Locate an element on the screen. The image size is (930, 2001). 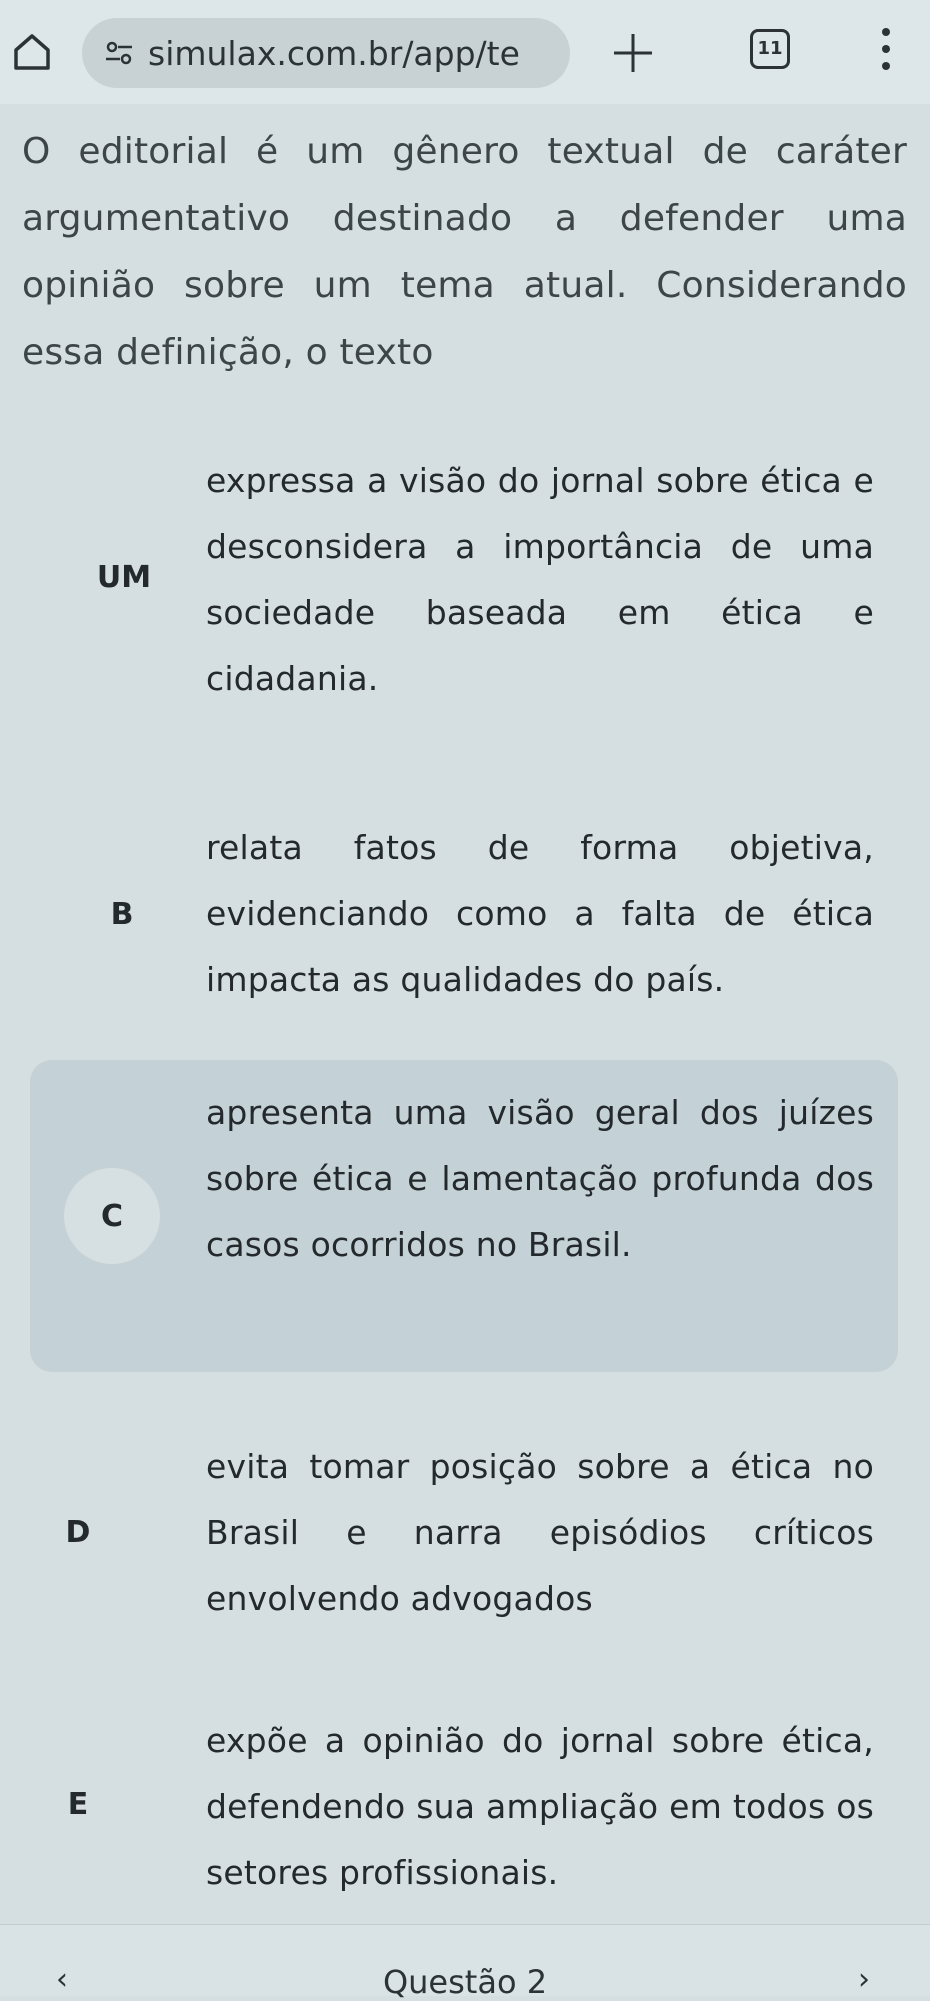
home-icon is located at coordinates (32, 52).